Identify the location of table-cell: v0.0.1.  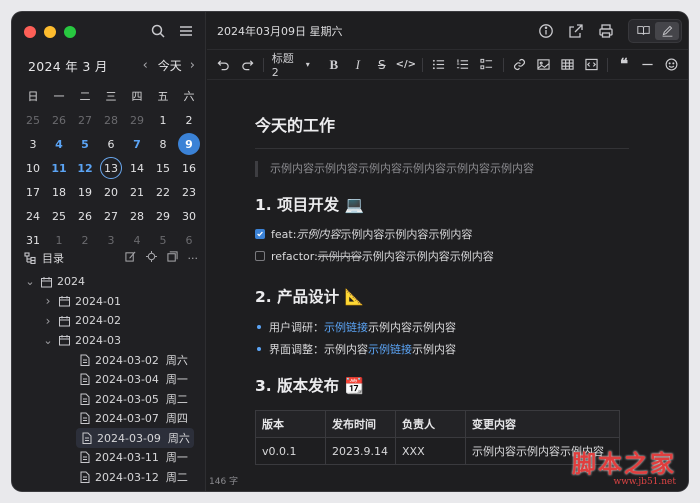
(290, 451).